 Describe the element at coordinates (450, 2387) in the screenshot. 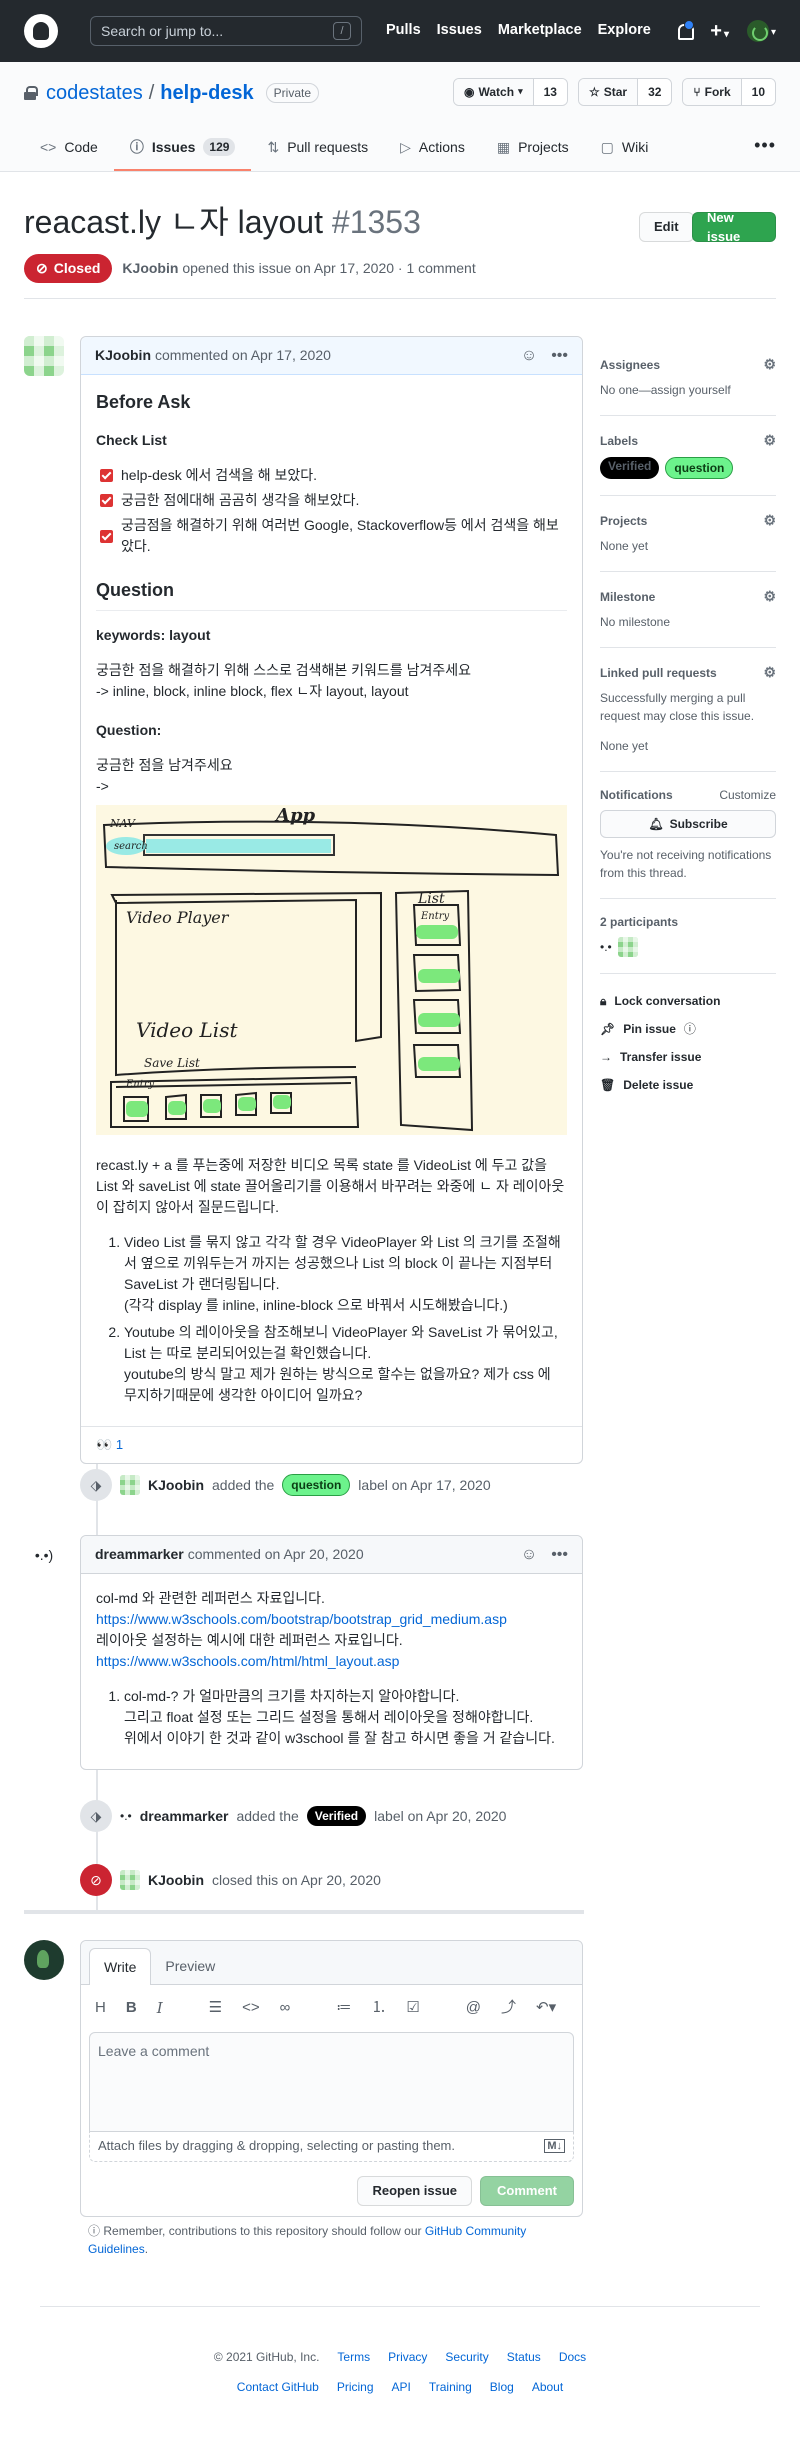

I see `footer-link-training: Training` at that location.